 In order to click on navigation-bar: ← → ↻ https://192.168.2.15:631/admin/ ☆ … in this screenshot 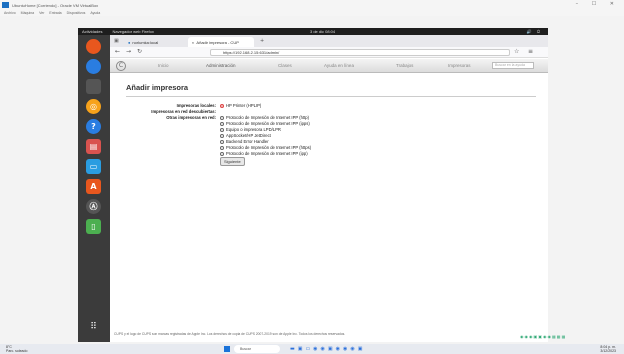, I will do `click(329, 52)`.